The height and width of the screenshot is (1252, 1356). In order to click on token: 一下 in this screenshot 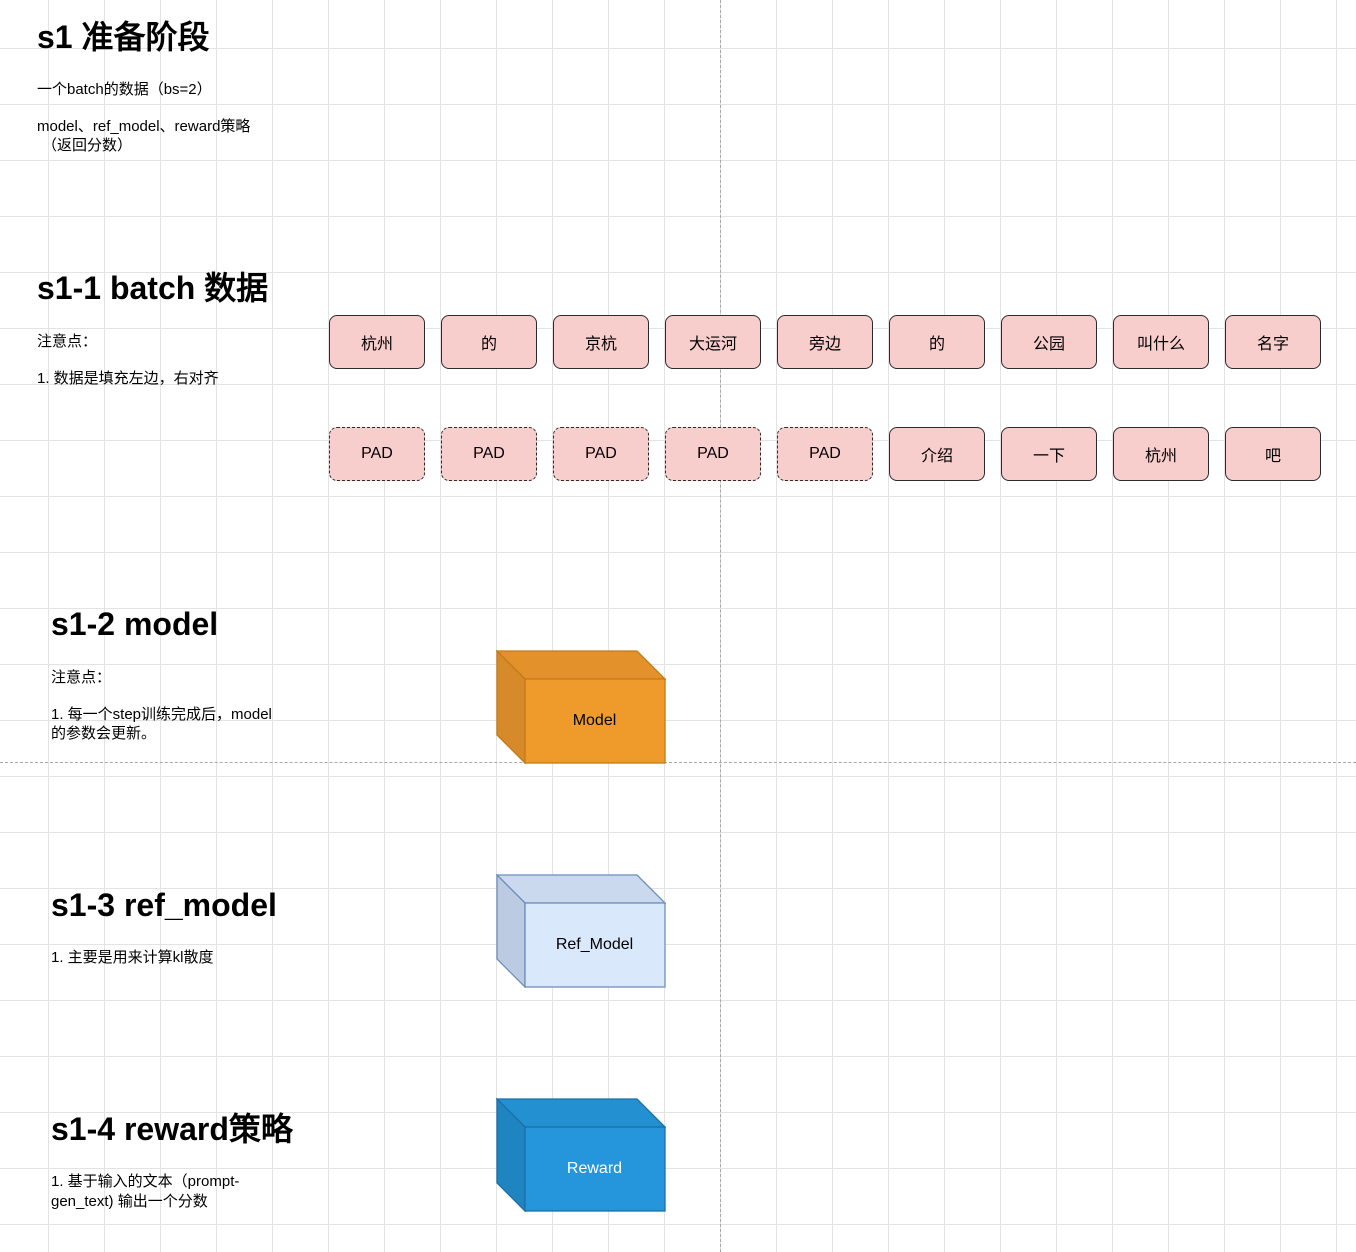, I will do `click(1049, 454)`.